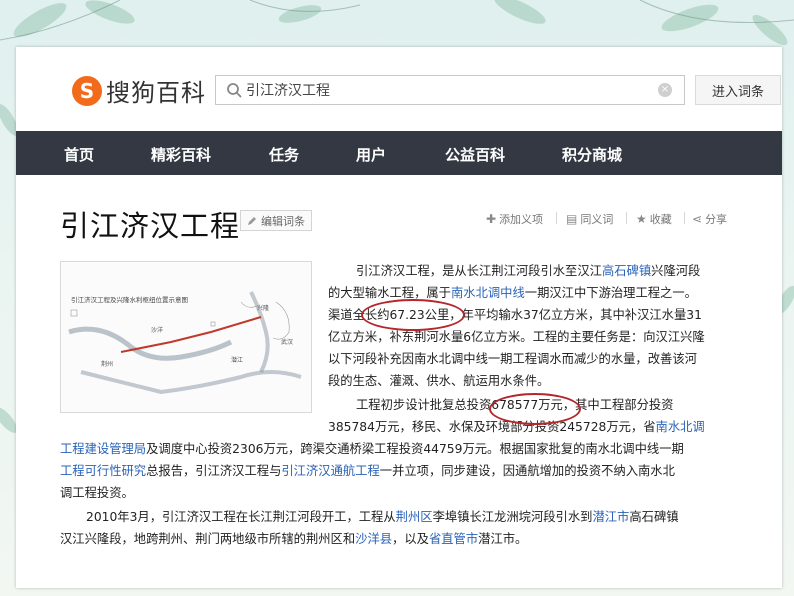 The image size is (794, 596). Describe the element at coordinates (641, 219) in the screenshot. I see `star-icon: ★` at that location.